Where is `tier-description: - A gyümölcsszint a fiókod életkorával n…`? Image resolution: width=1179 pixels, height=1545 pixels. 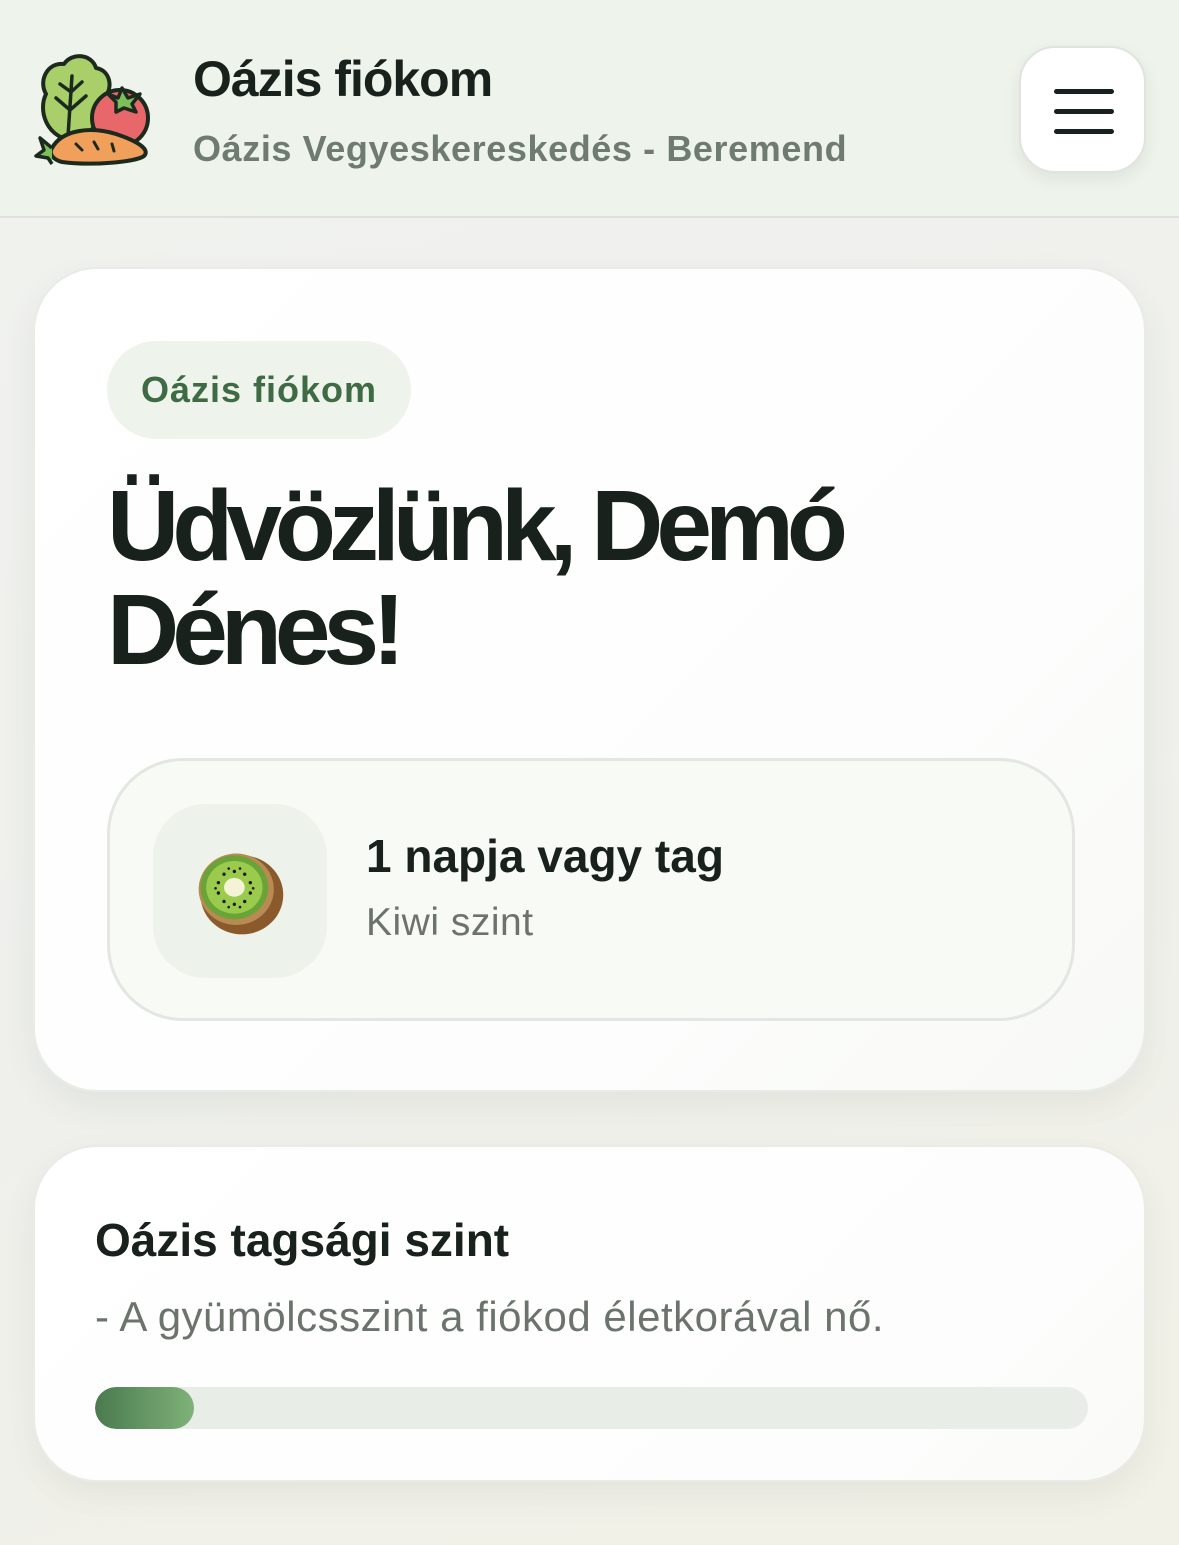
tier-description: - A gyümölcsszint a fiókod életkorával n… is located at coordinates (490, 1316).